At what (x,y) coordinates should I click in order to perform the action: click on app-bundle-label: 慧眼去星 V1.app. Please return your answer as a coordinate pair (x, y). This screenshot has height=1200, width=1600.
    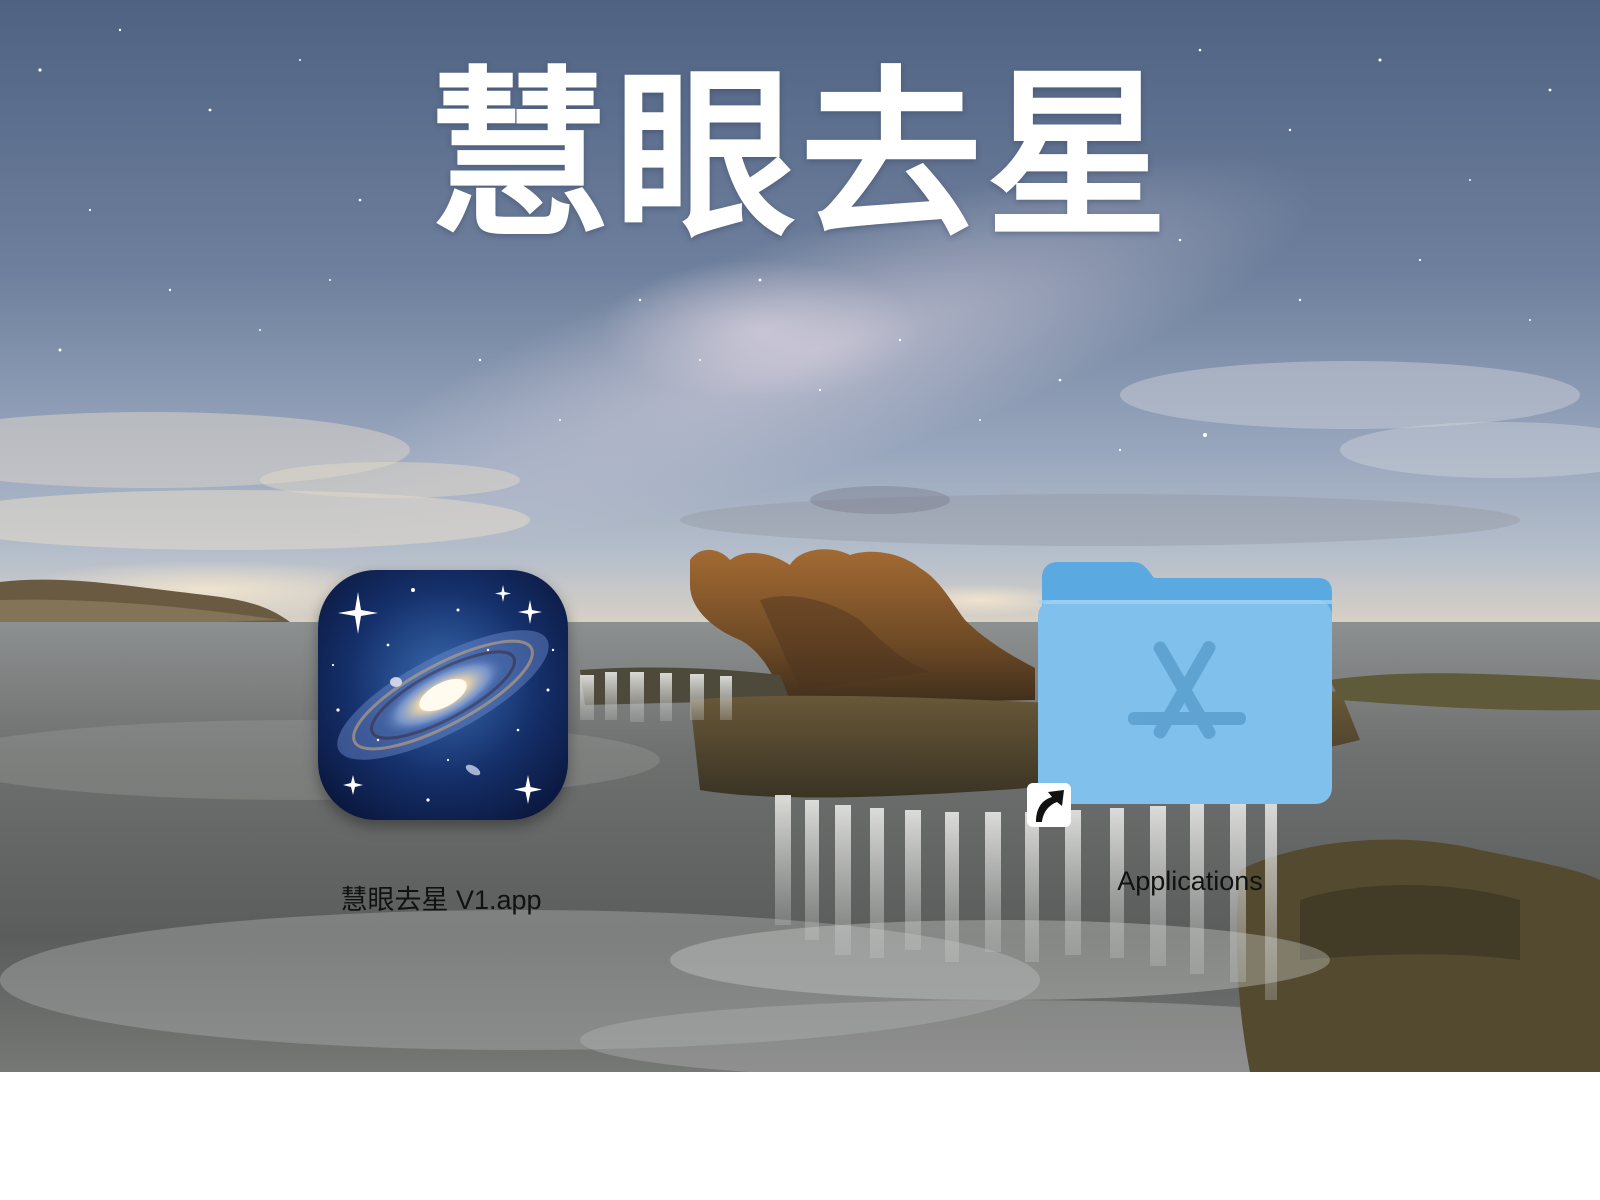
    Looking at the image, I should click on (441, 897).